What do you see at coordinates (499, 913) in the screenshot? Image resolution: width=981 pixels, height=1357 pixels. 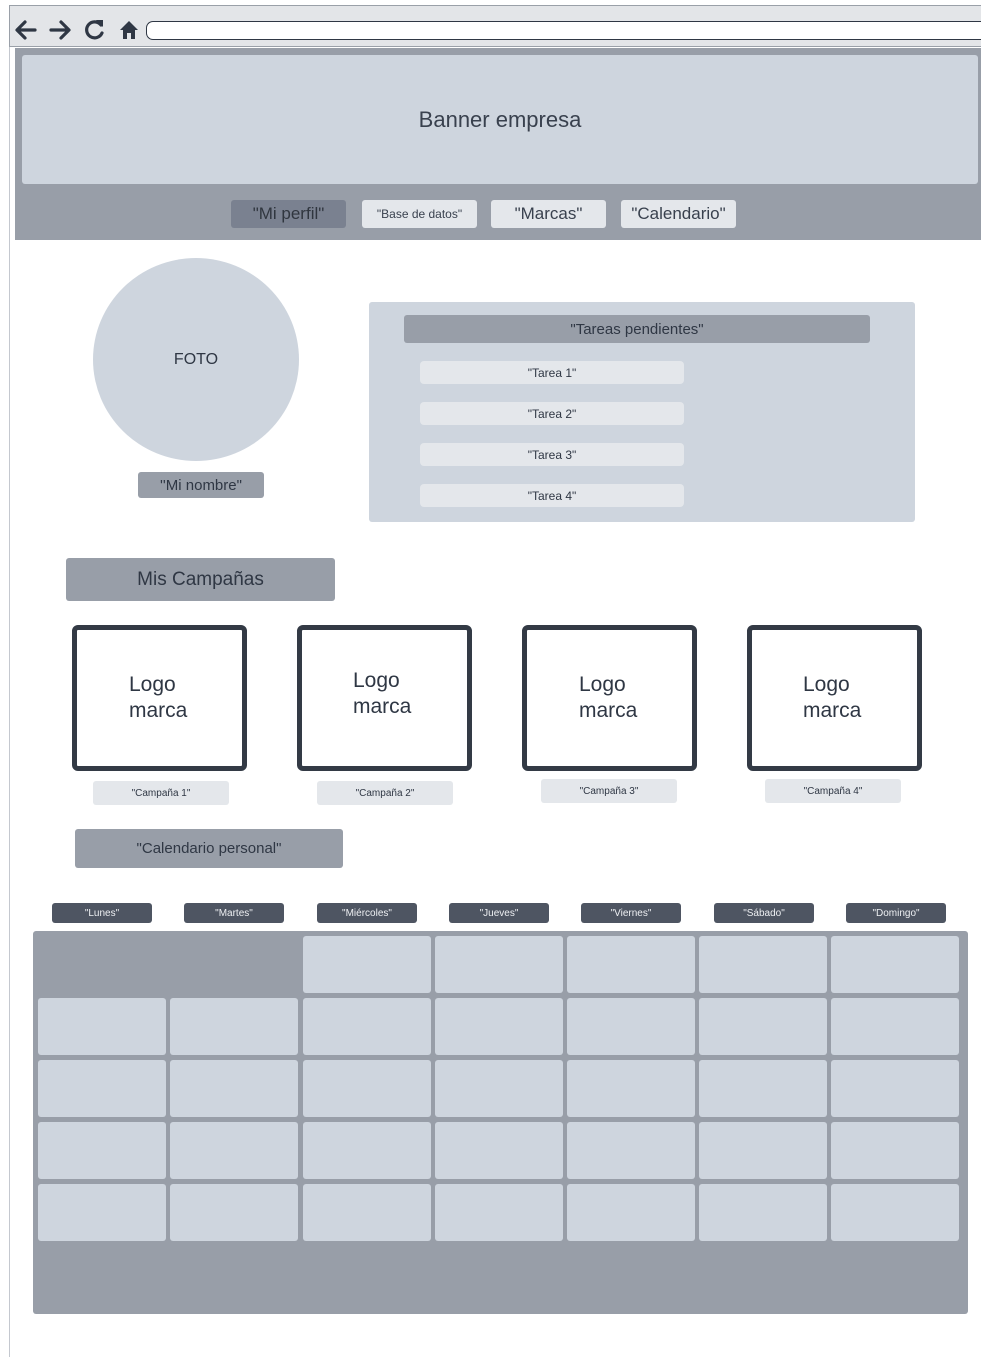 I see `weekday-header-jueves: "Jueves"` at bounding box center [499, 913].